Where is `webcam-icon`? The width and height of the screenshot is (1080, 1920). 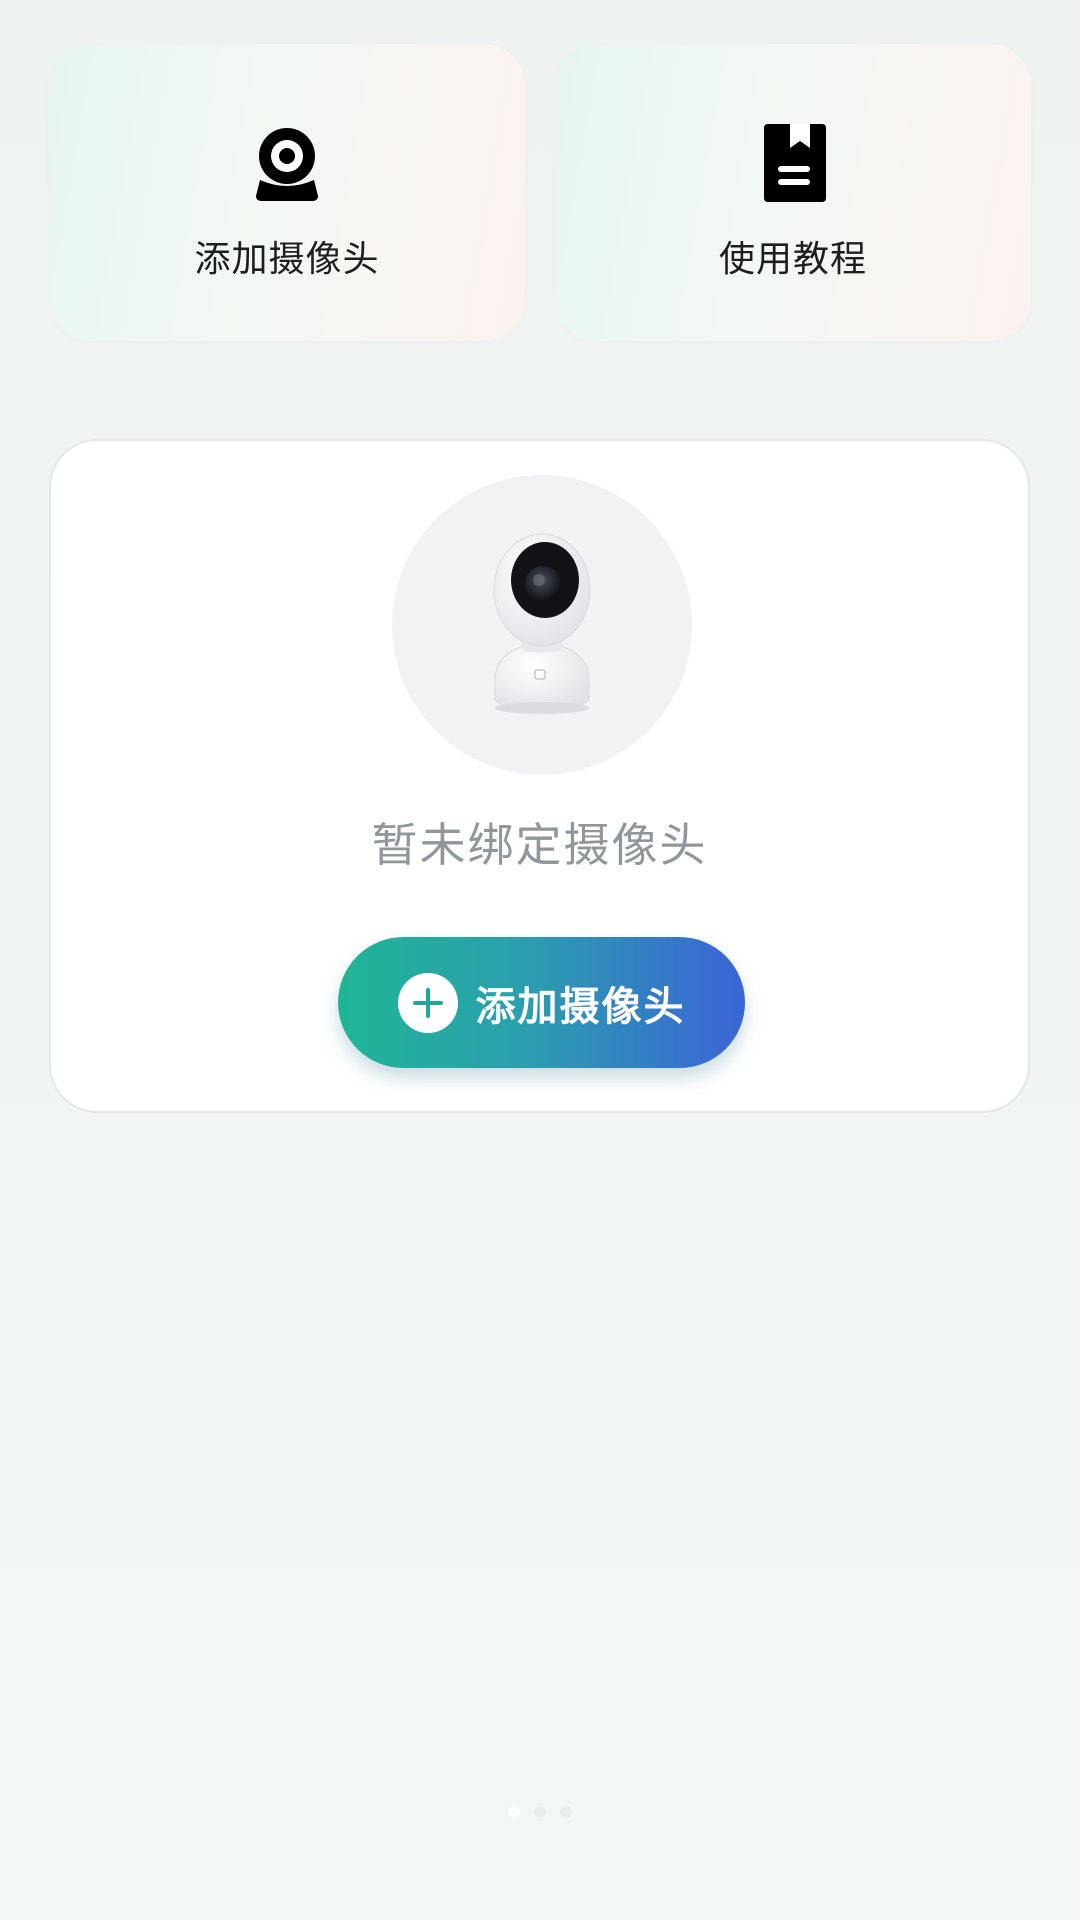
webcam-icon is located at coordinates (287, 164).